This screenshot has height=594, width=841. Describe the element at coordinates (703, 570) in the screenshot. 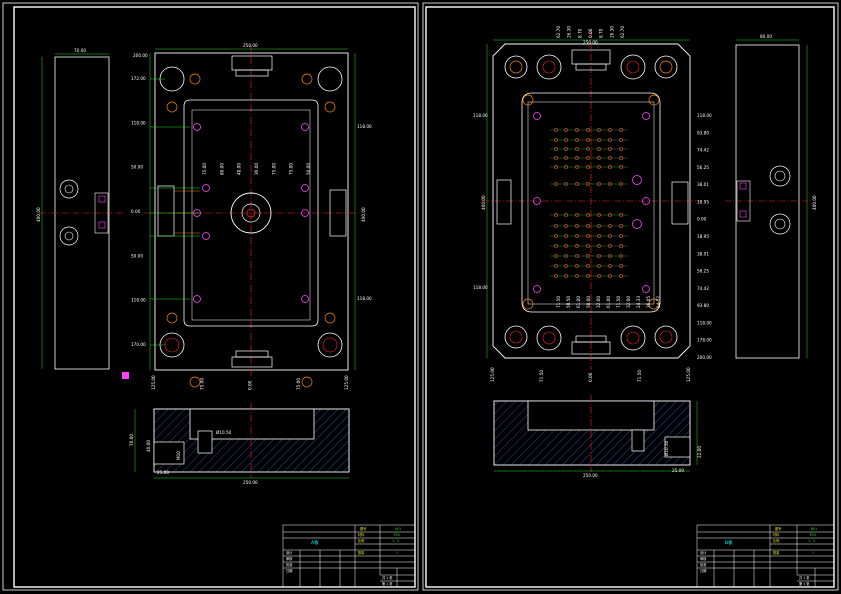

I see `right-row-date: 日期` at that location.